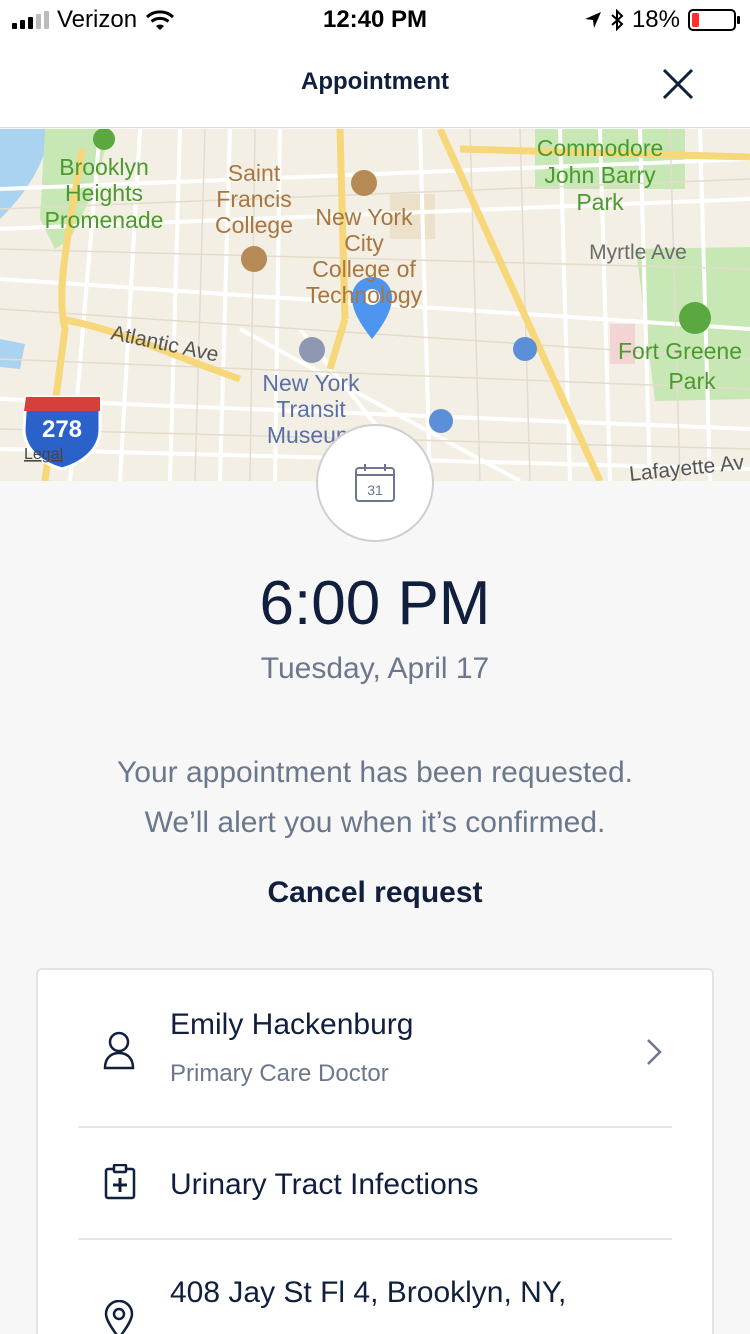 This screenshot has width=750, height=1334. What do you see at coordinates (617, 20) in the screenshot?
I see `bluetooth-icon` at bounding box center [617, 20].